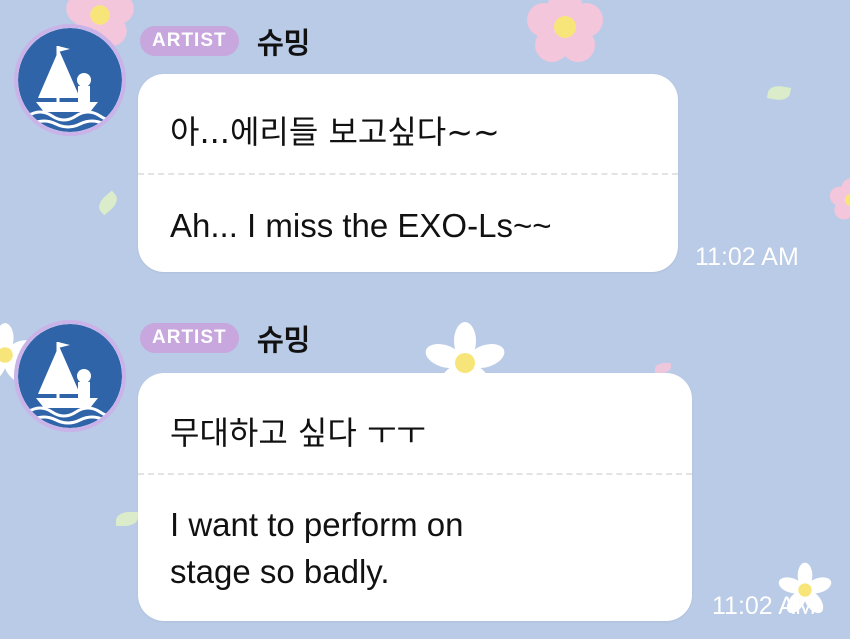 This screenshot has height=639, width=850. Describe the element at coordinates (298, 433) in the screenshot. I see `message-korean-text: 무대하고 싶다 ㅜㅜ` at that location.